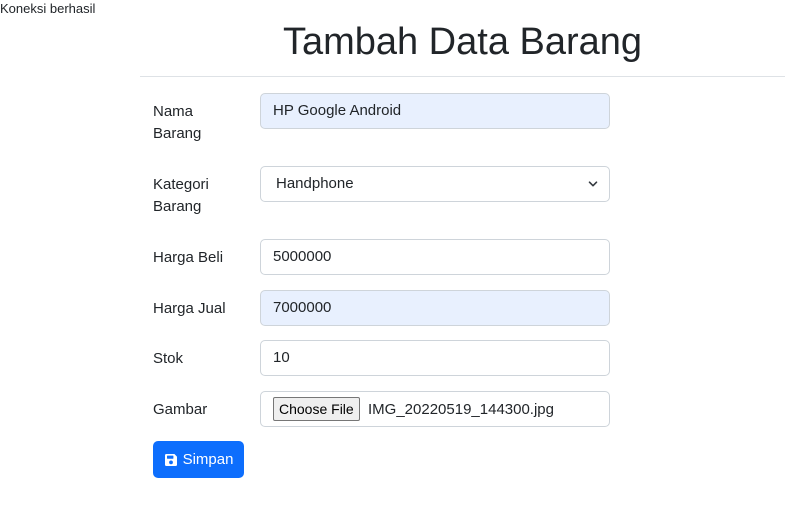 Image resolution: width=791 pixels, height=505 pixels. I want to click on chevron-down-icon, so click(593, 184).